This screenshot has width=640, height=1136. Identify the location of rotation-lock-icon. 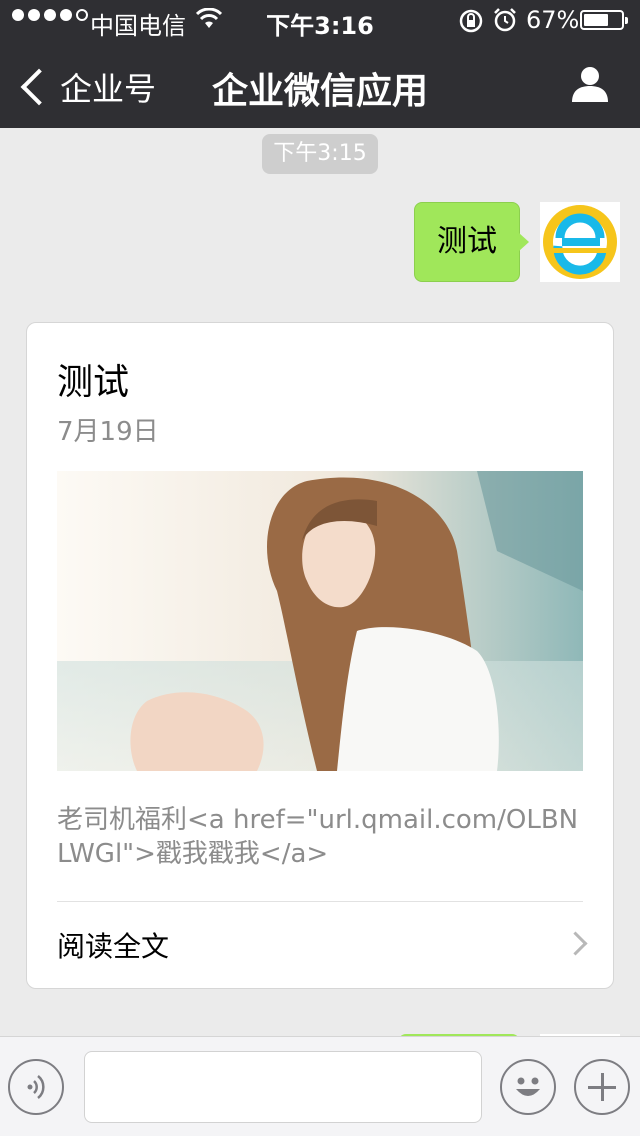
(471, 24).